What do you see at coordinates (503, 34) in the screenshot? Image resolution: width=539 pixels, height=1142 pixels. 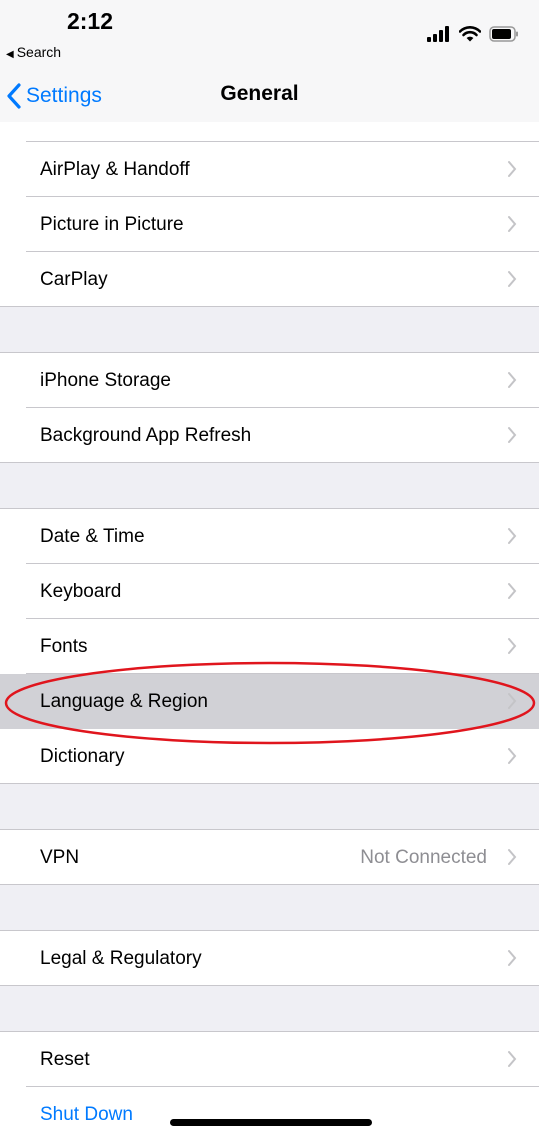 I see `battery-icon` at bounding box center [503, 34].